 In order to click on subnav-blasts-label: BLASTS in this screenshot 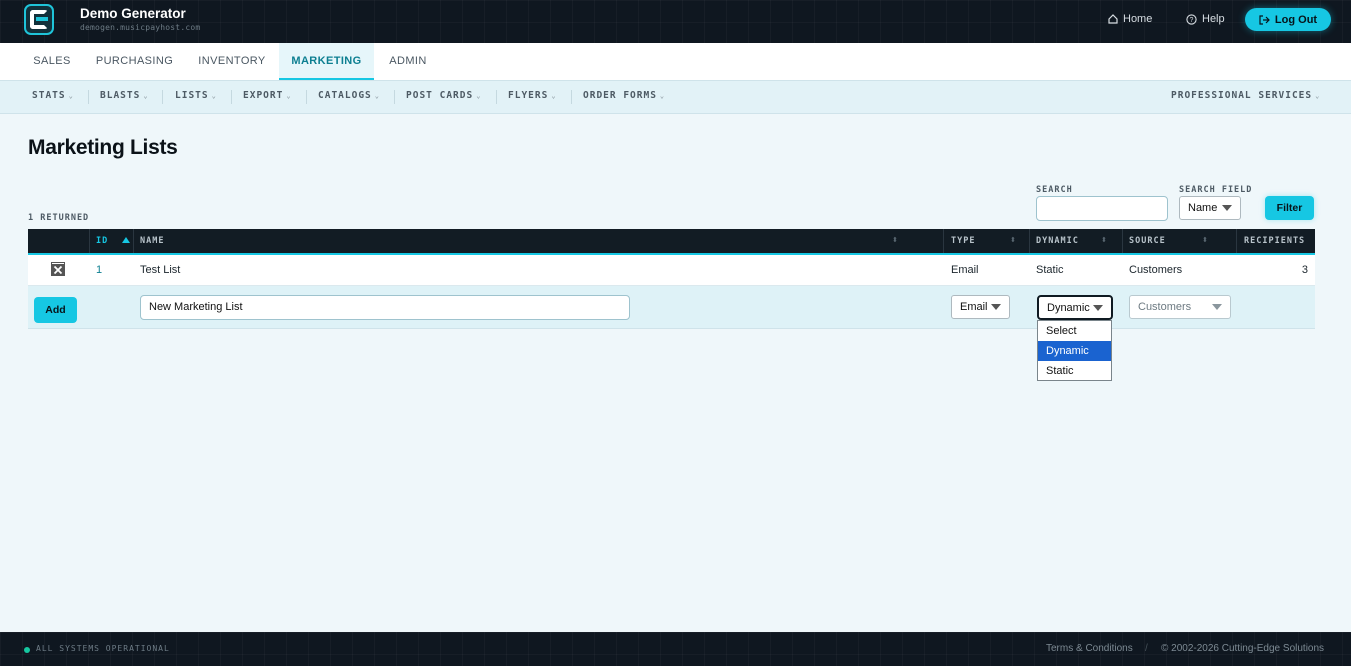, I will do `click(120, 95)`.